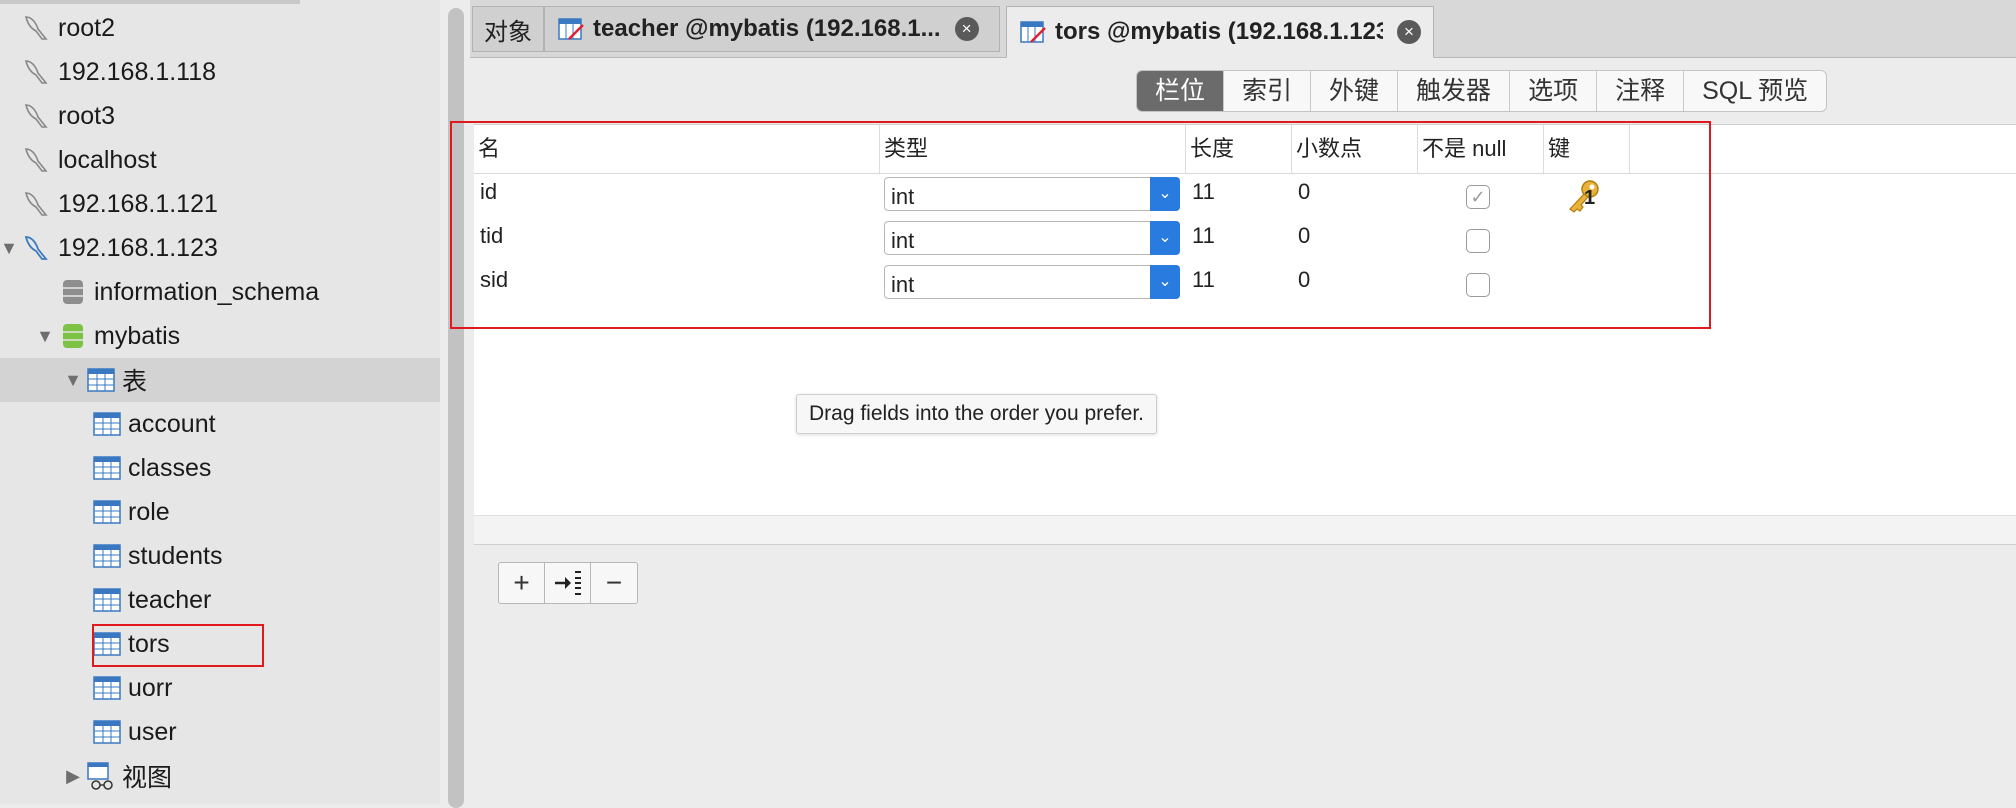  I want to click on connection-item-root2: root2, so click(220, 28).